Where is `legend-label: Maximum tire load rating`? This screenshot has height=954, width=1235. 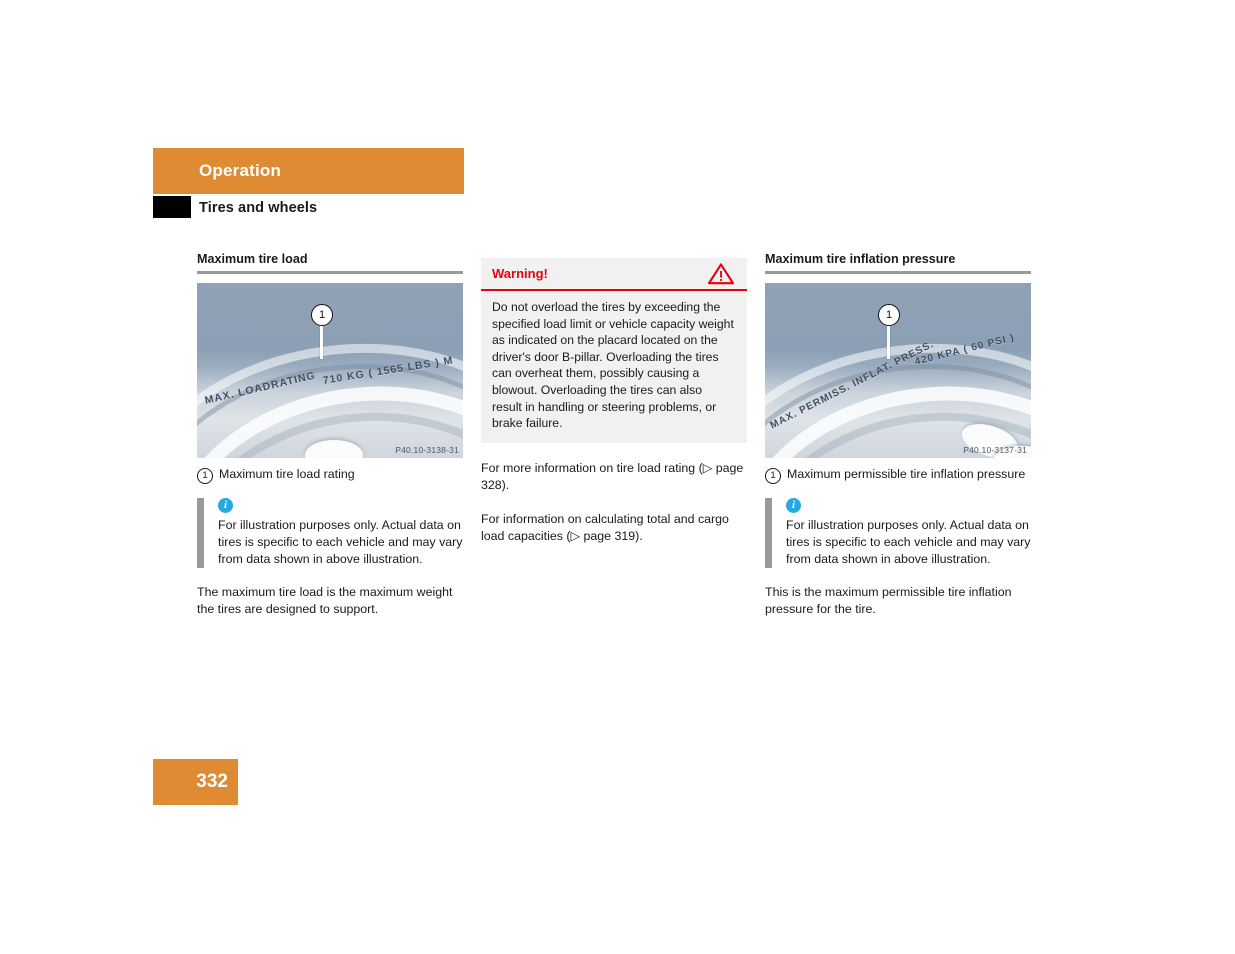 legend-label: Maximum tire load rating is located at coordinates (287, 474).